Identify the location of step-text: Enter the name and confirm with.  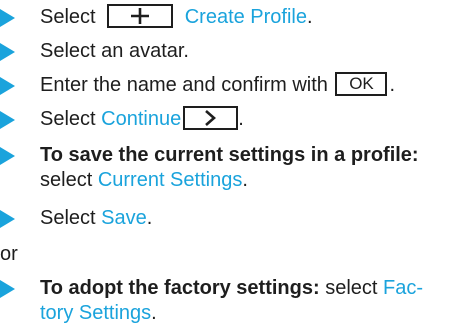
(184, 85).